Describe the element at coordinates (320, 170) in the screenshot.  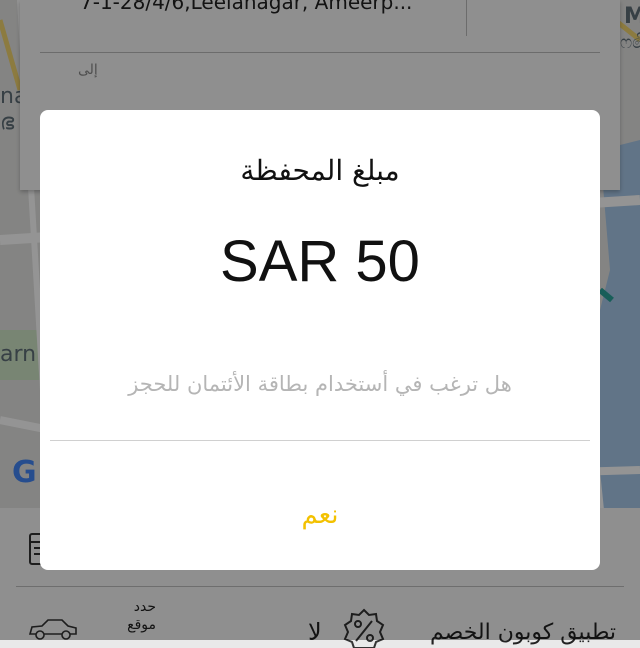
I see `dialog-title: مبلغ المحفظة` at that location.